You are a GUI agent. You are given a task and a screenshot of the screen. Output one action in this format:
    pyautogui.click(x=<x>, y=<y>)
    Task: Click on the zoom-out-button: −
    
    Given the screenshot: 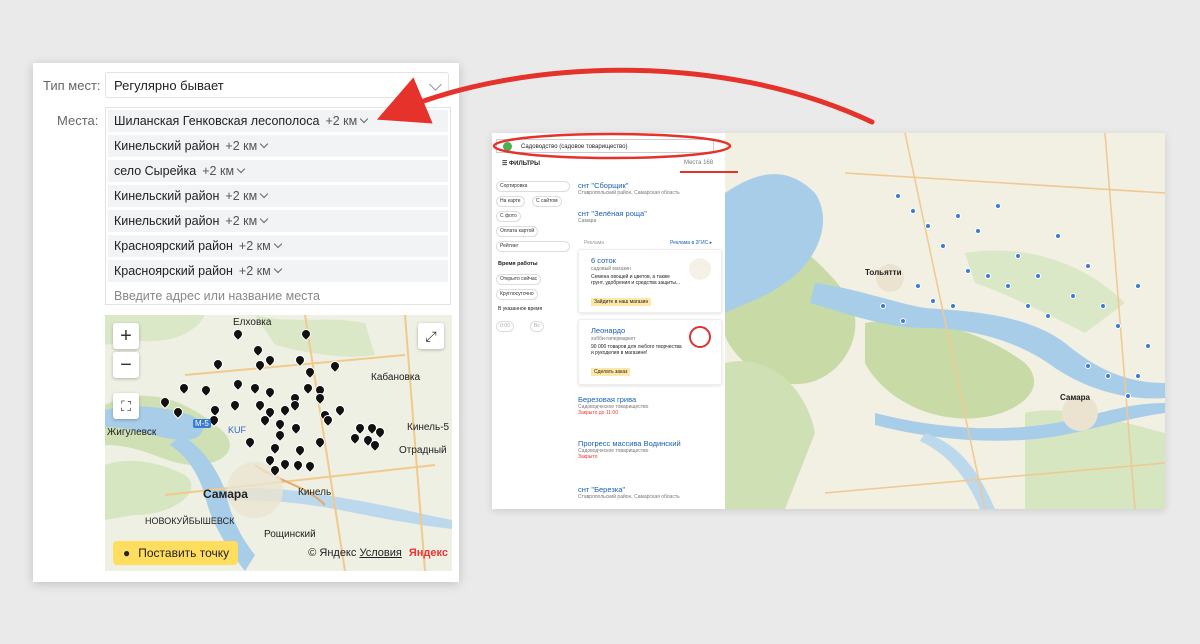 What is the action you would take?
    pyautogui.click(x=126, y=365)
    